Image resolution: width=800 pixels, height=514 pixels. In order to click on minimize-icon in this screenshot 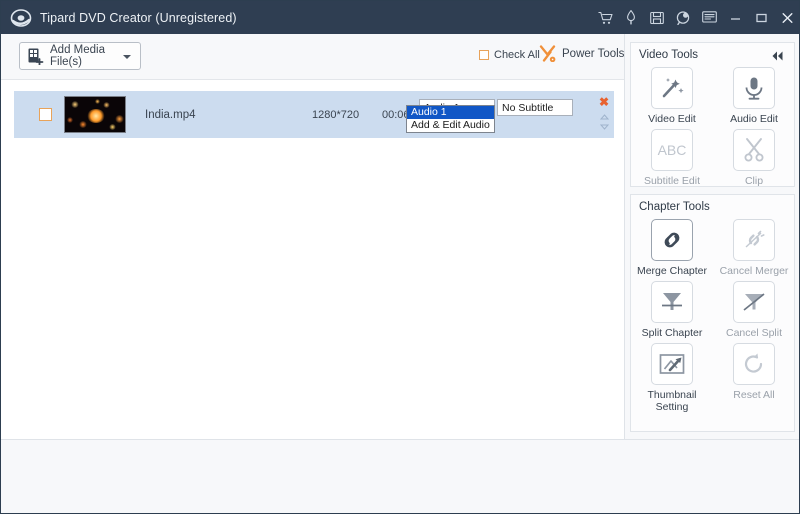, I will do `click(735, 18)`.